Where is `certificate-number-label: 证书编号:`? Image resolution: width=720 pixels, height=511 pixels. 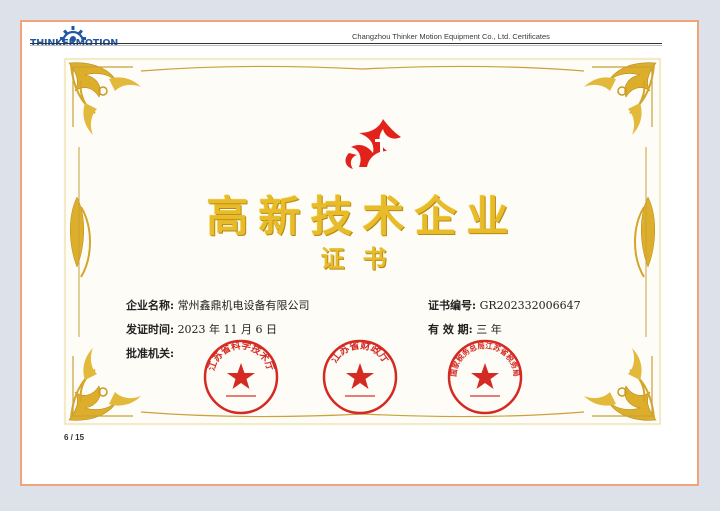 certificate-number-label: 证书编号: is located at coordinates (452, 305).